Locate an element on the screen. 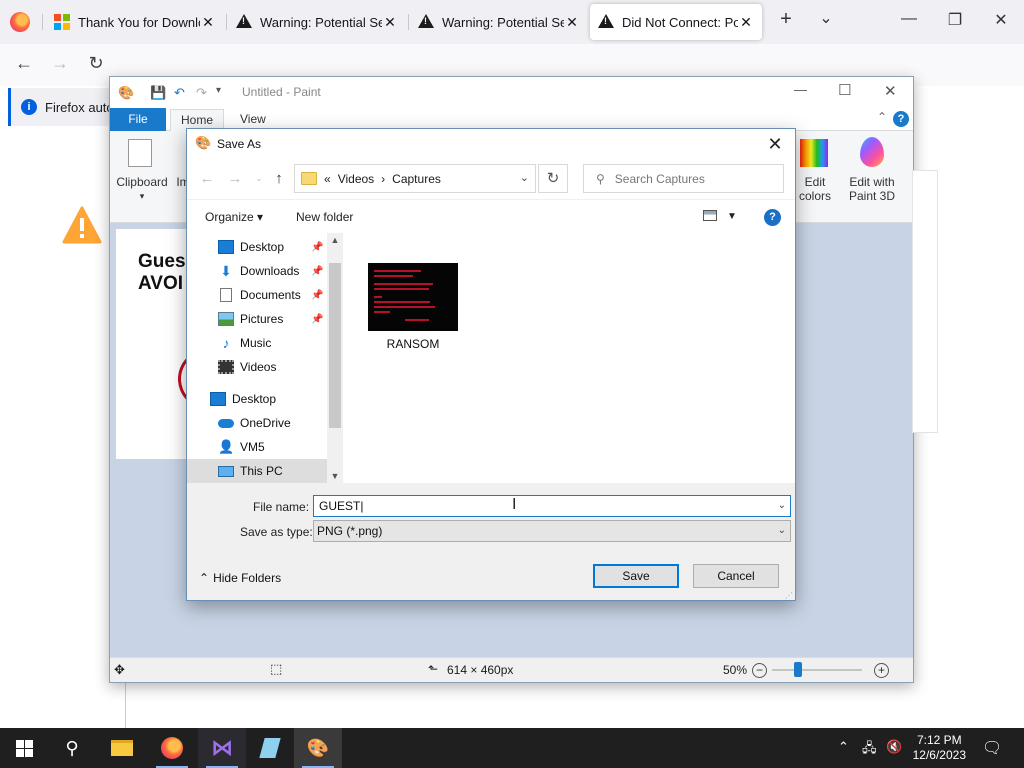 The width and height of the screenshot is (1024, 768). reload-icon: ↻ is located at coordinates (96, 63).